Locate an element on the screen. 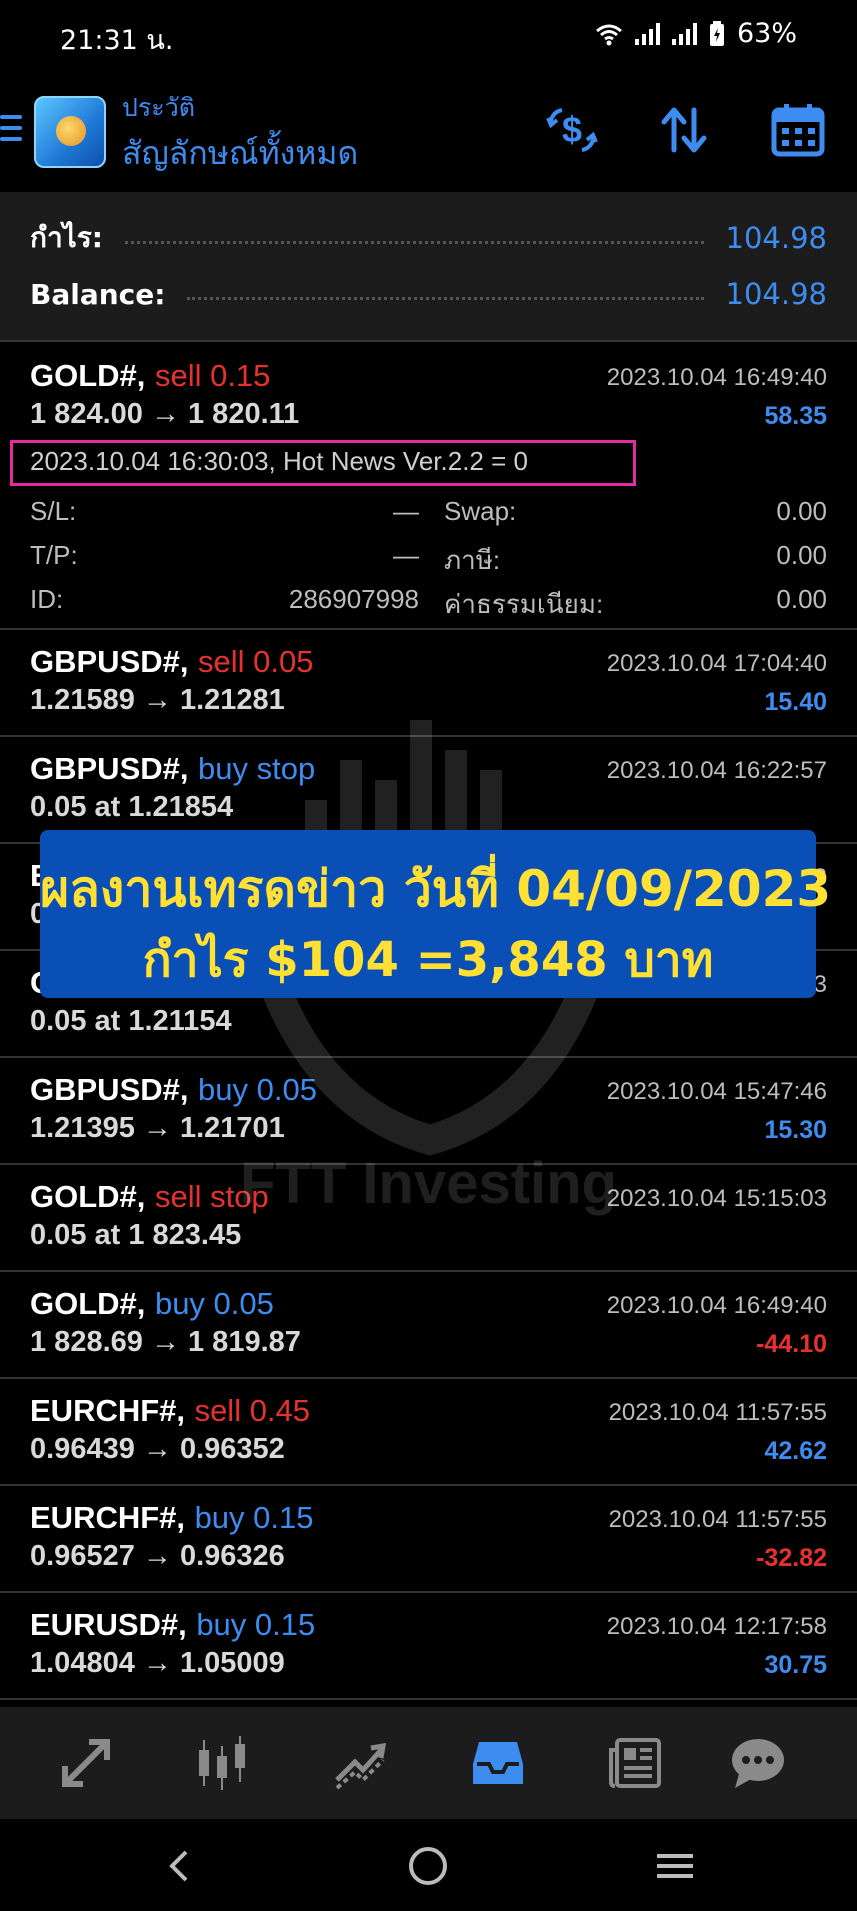 The width and height of the screenshot is (857, 1911). trade-prices: 0.05 at 1 823.45 is located at coordinates (136, 1235).